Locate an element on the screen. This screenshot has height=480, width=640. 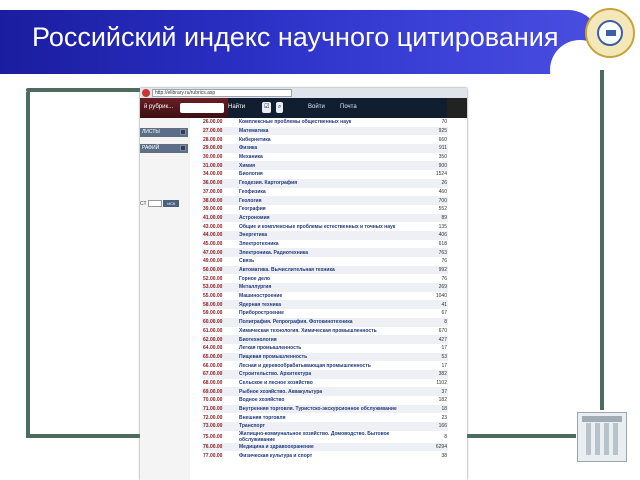
rubric-name: Математика is located at coordinates (331, 131).